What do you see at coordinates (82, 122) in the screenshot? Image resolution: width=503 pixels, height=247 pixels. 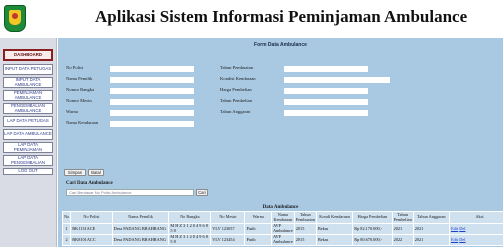 I see `label-nama-kendaraan: Nama Kendaraan` at bounding box center [82, 122].